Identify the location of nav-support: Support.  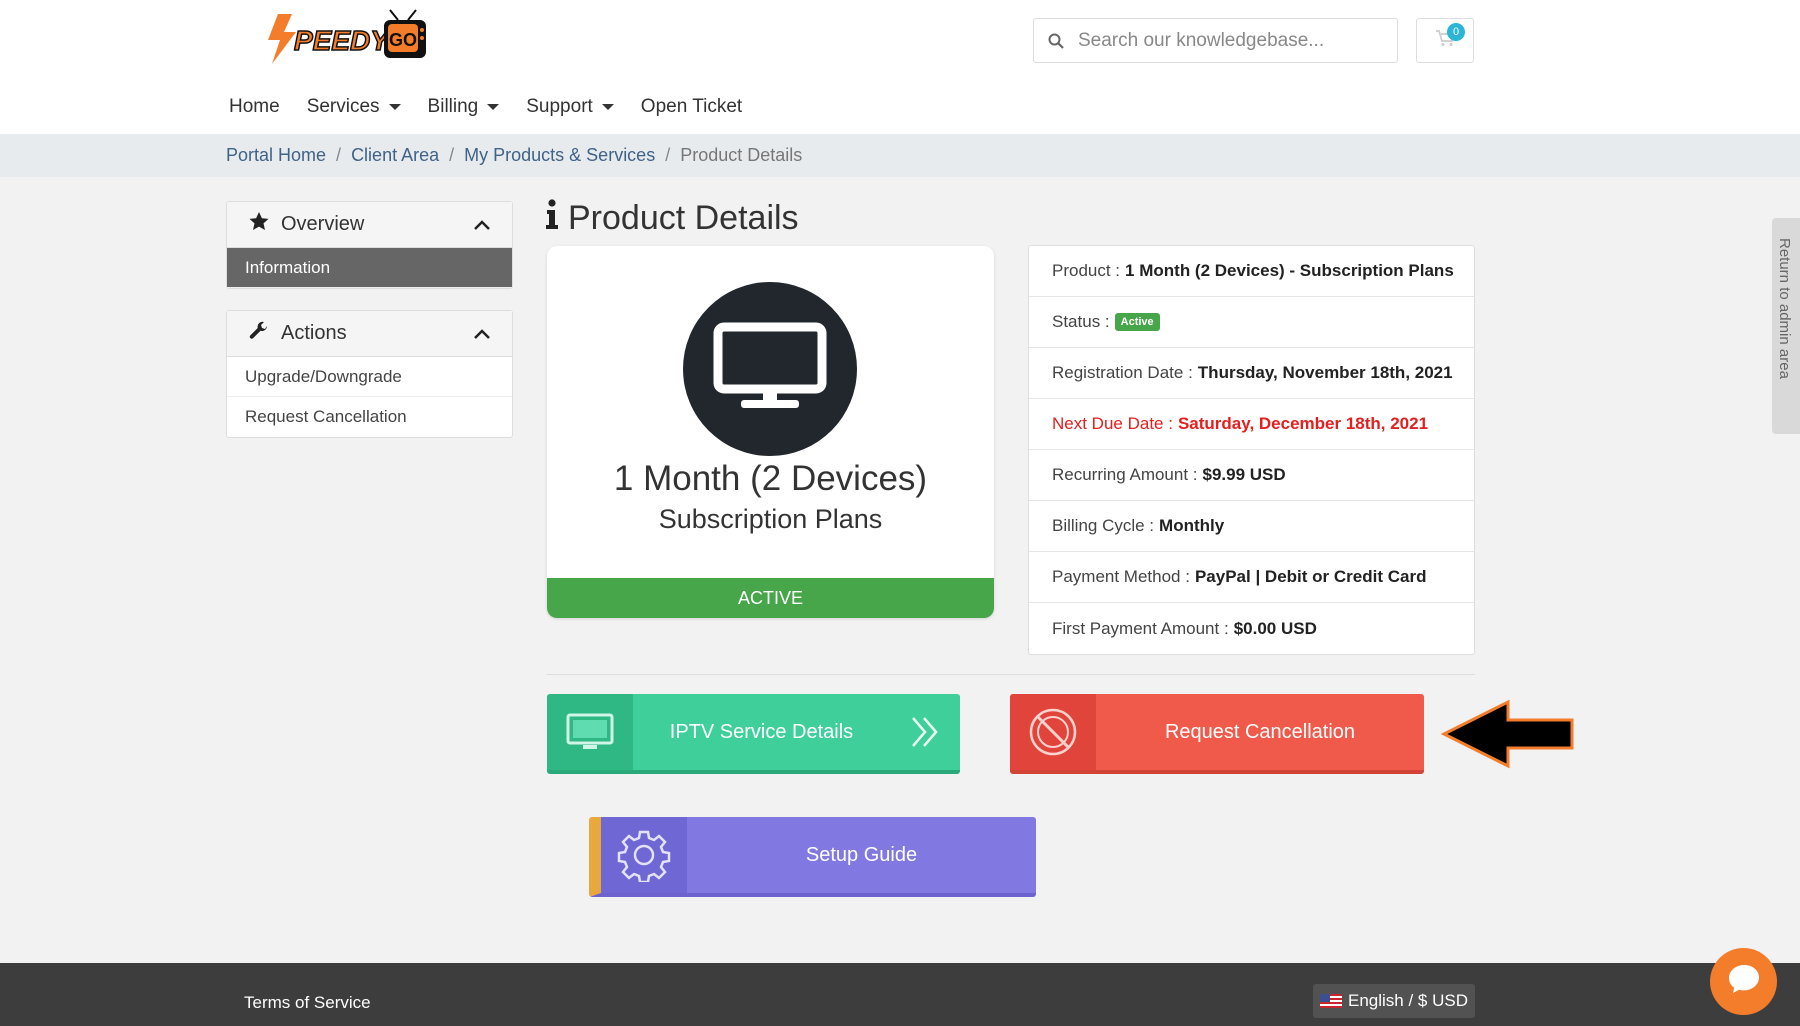
(570, 107).